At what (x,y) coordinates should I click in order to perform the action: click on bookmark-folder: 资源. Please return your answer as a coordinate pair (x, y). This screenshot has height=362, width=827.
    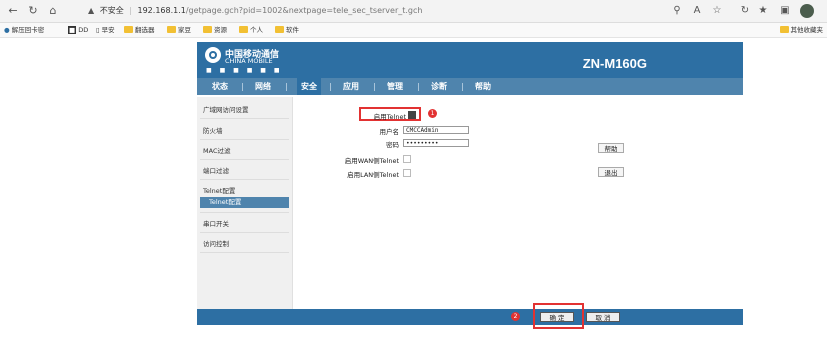
    Looking at the image, I should click on (215, 30).